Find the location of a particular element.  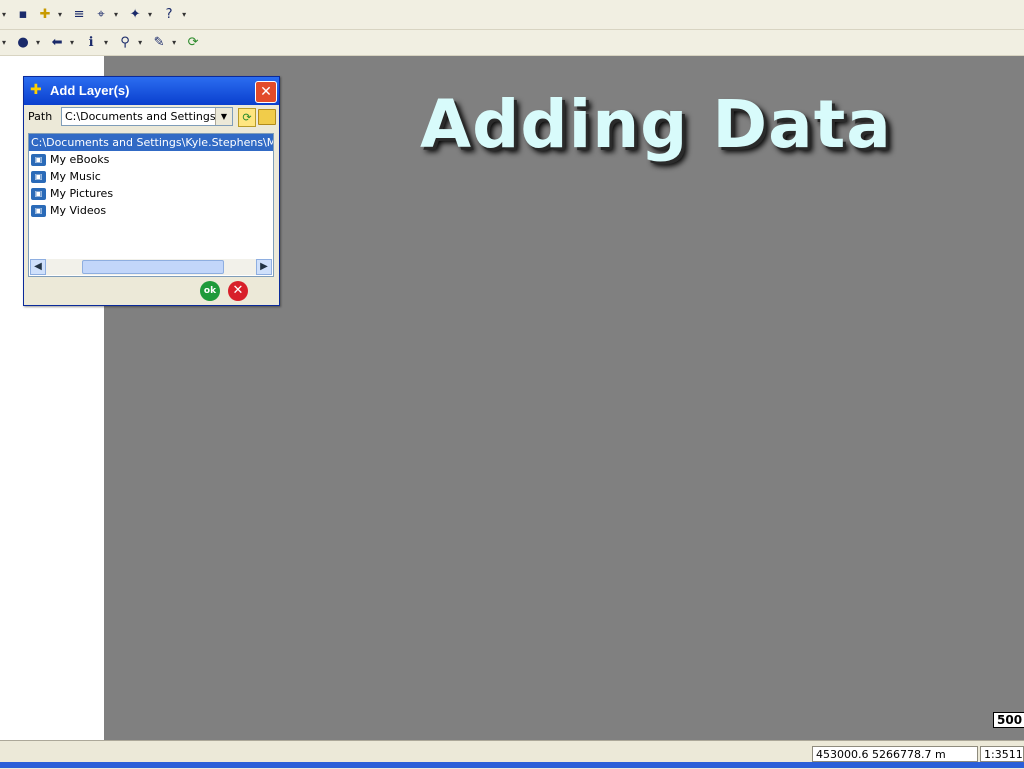

save-icon: ▪ is located at coordinates (23, 15).